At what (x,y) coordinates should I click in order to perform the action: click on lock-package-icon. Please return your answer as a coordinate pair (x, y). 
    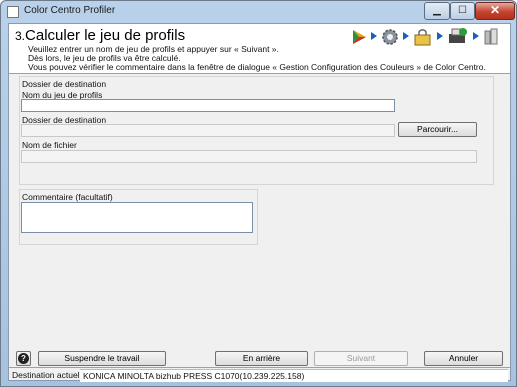
    Looking at the image, I should click on (422, 37).